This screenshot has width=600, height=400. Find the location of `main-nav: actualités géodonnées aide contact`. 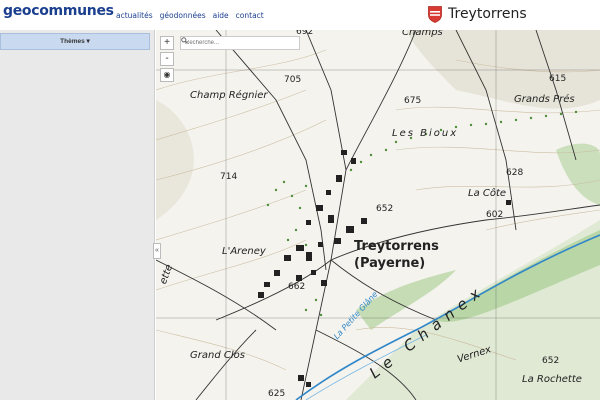

main-nav: actualités géodonnées aide contact is located at coordinates (190, 15).